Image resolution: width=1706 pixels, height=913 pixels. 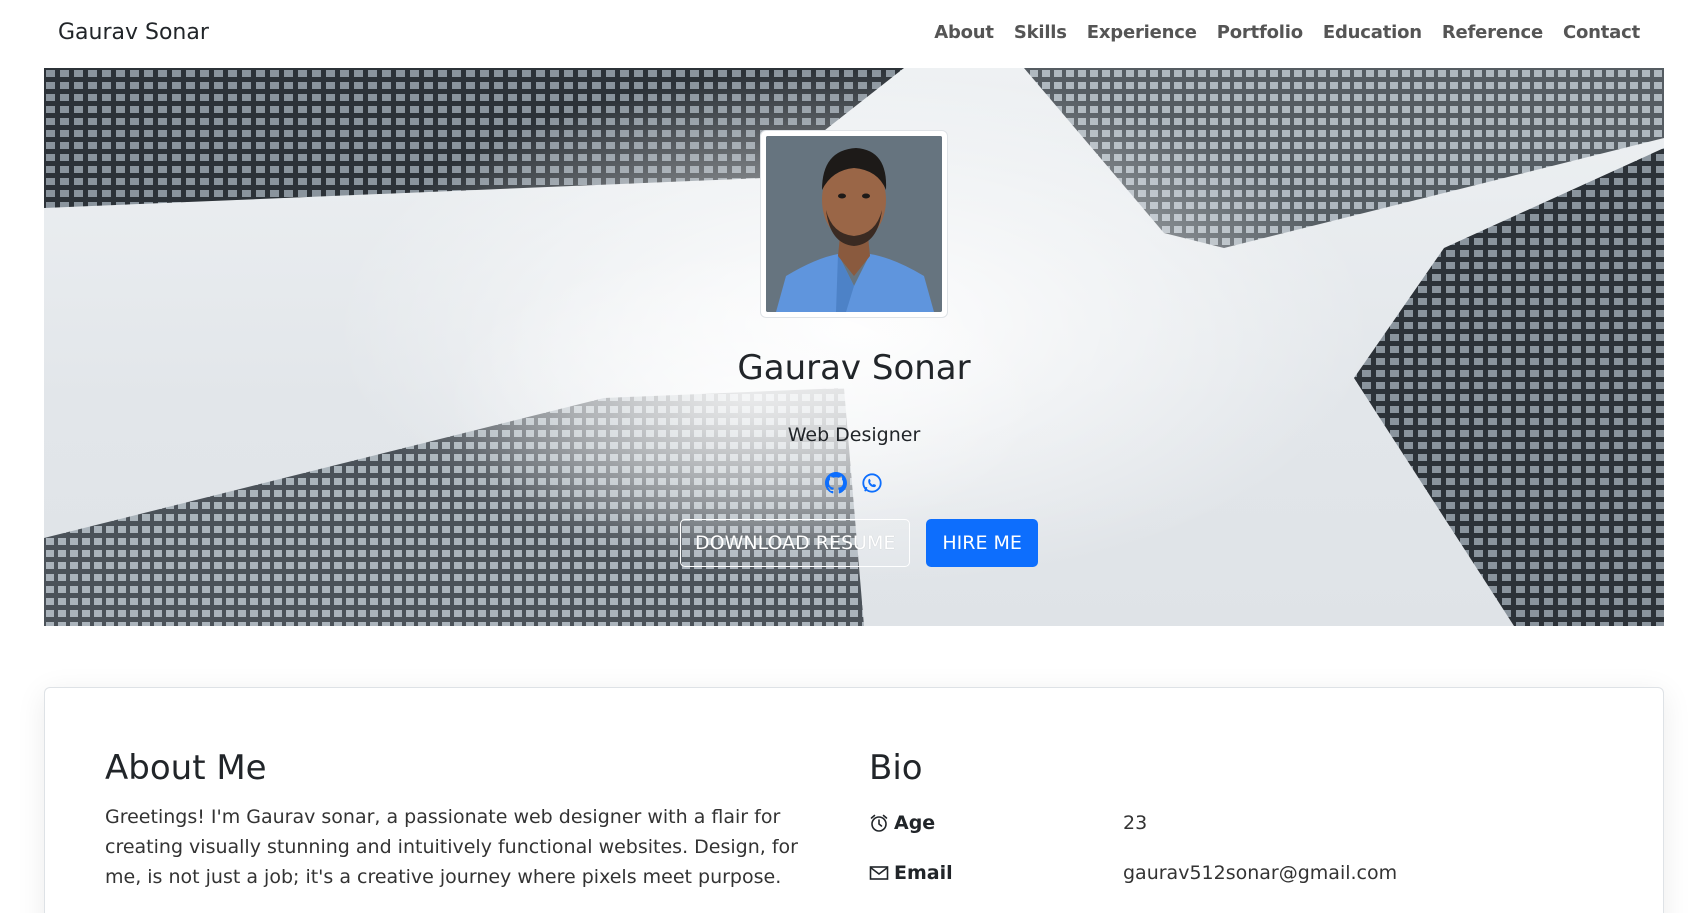 What do you see at coordinates (836, 483) in the screenshot?
I see `github-icon` at bounding box center [836, 483].